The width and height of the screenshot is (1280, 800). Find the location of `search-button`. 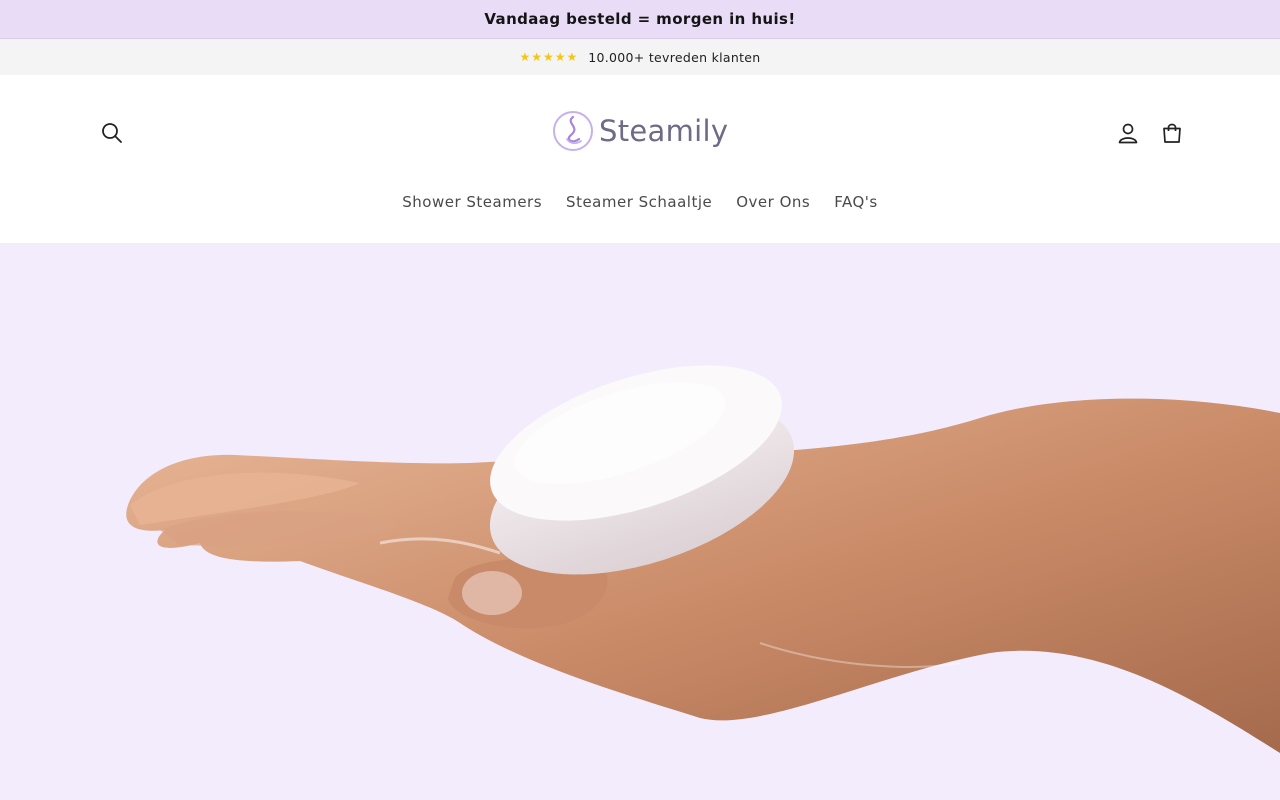

search-button is located at coordinates (112, 133).